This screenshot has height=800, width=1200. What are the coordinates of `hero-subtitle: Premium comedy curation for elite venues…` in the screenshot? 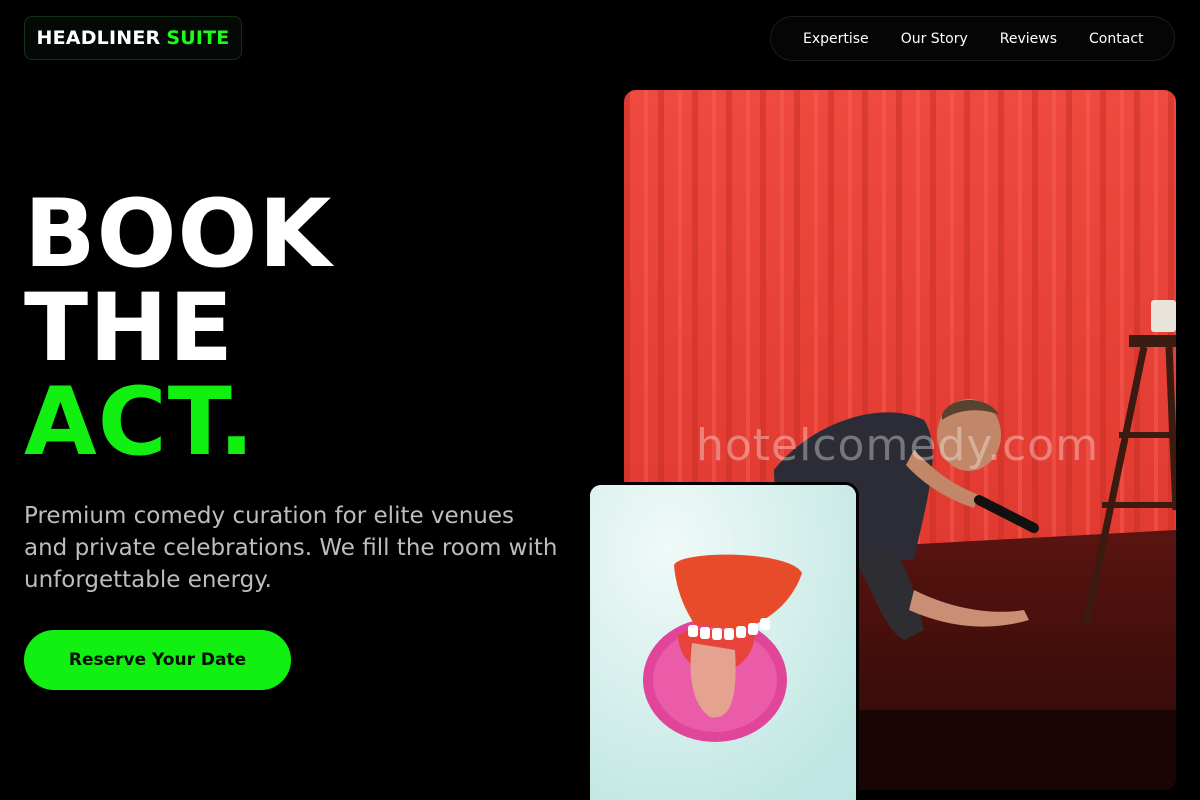 It's located at (291, 548).